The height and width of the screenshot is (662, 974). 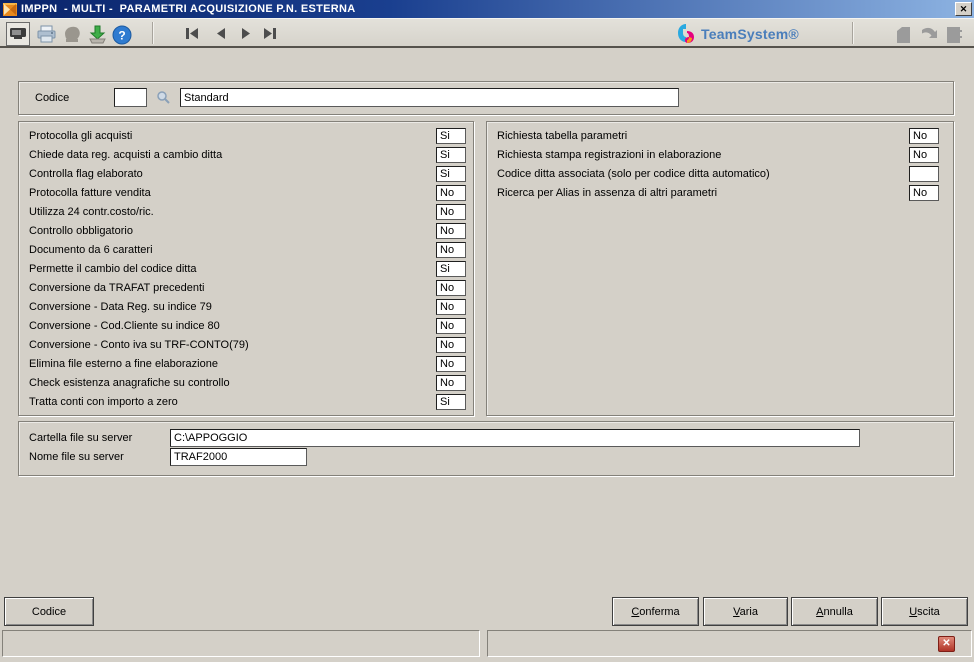 I want to click on param-label: Protocolla fatture vendita, so click(x=90, y=193).